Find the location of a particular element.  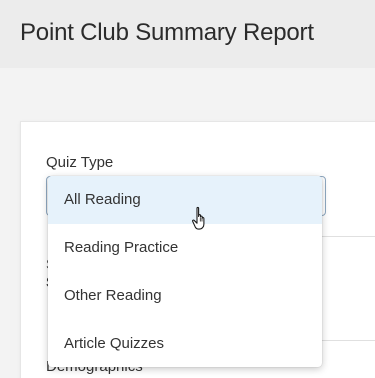

dropdown-option-other-reading: Other Reading is located at coordinates (185, 296).